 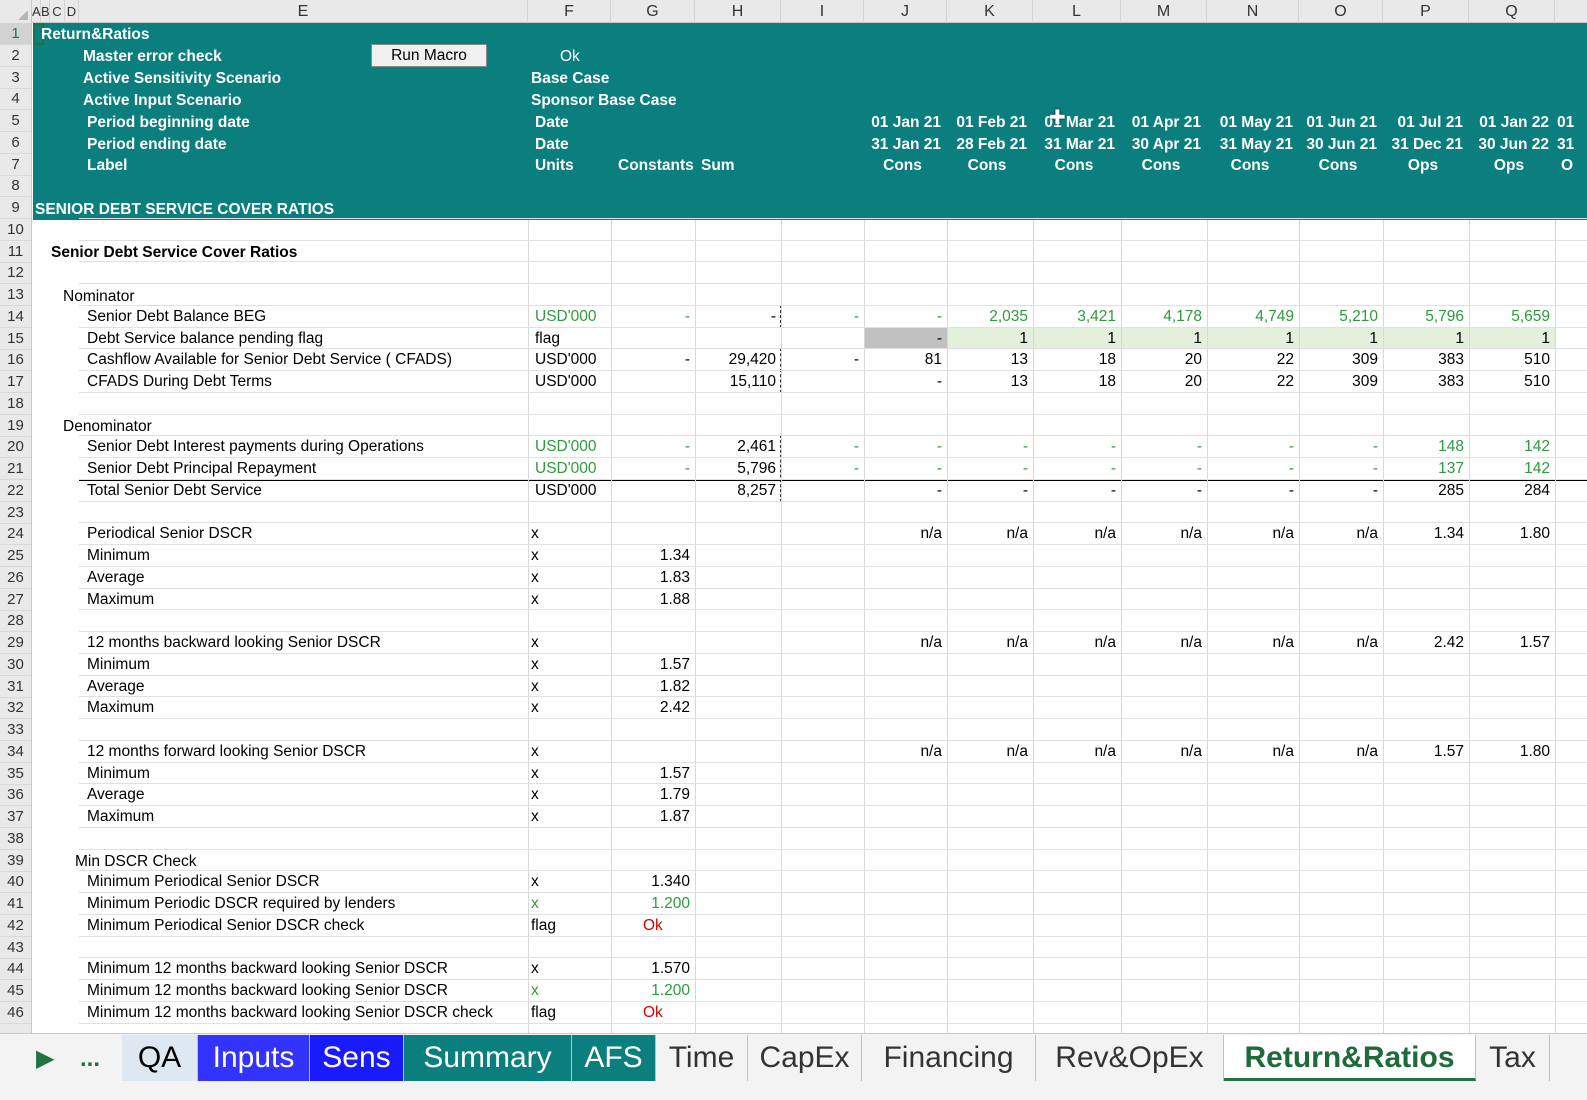 I want to click on row-header-30: 30, so click(x=15, y=665).